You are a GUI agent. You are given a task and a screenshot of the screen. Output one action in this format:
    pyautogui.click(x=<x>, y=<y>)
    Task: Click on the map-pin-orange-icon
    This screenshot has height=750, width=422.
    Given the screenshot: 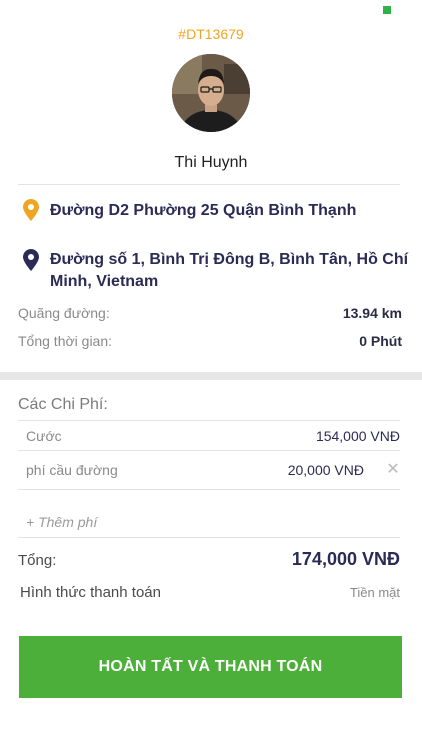 What is the action you would take?
    pyautogui.click(x=31, y=212)
    